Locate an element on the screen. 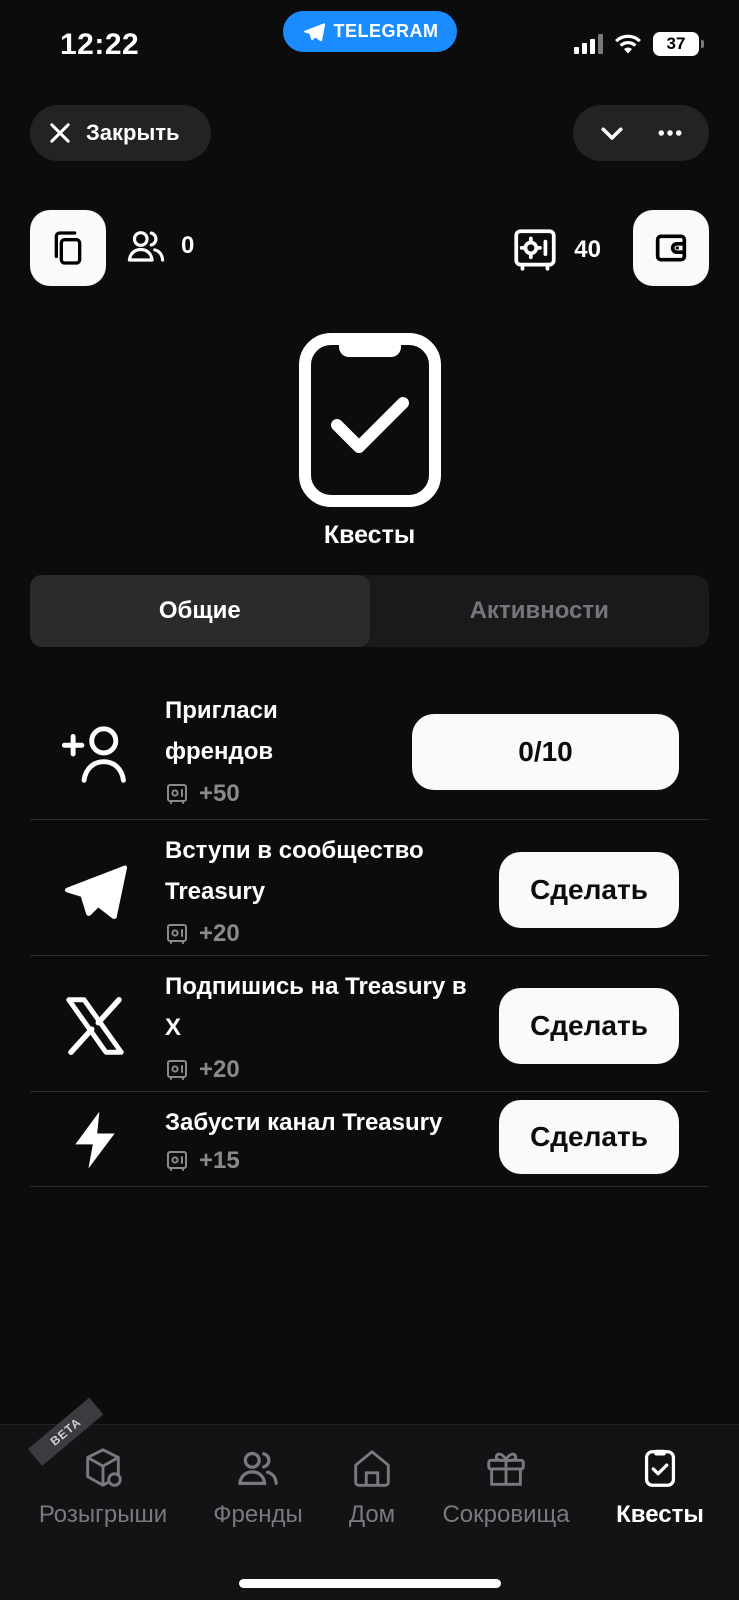  nav-label: Квесты is located at coordinates (660, 1514).